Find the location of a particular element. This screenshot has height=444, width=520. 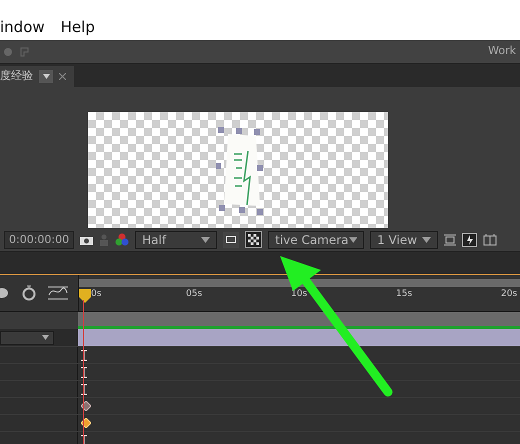

timecode-field: 0:00:00:00 is located at coordinates (39, 239).